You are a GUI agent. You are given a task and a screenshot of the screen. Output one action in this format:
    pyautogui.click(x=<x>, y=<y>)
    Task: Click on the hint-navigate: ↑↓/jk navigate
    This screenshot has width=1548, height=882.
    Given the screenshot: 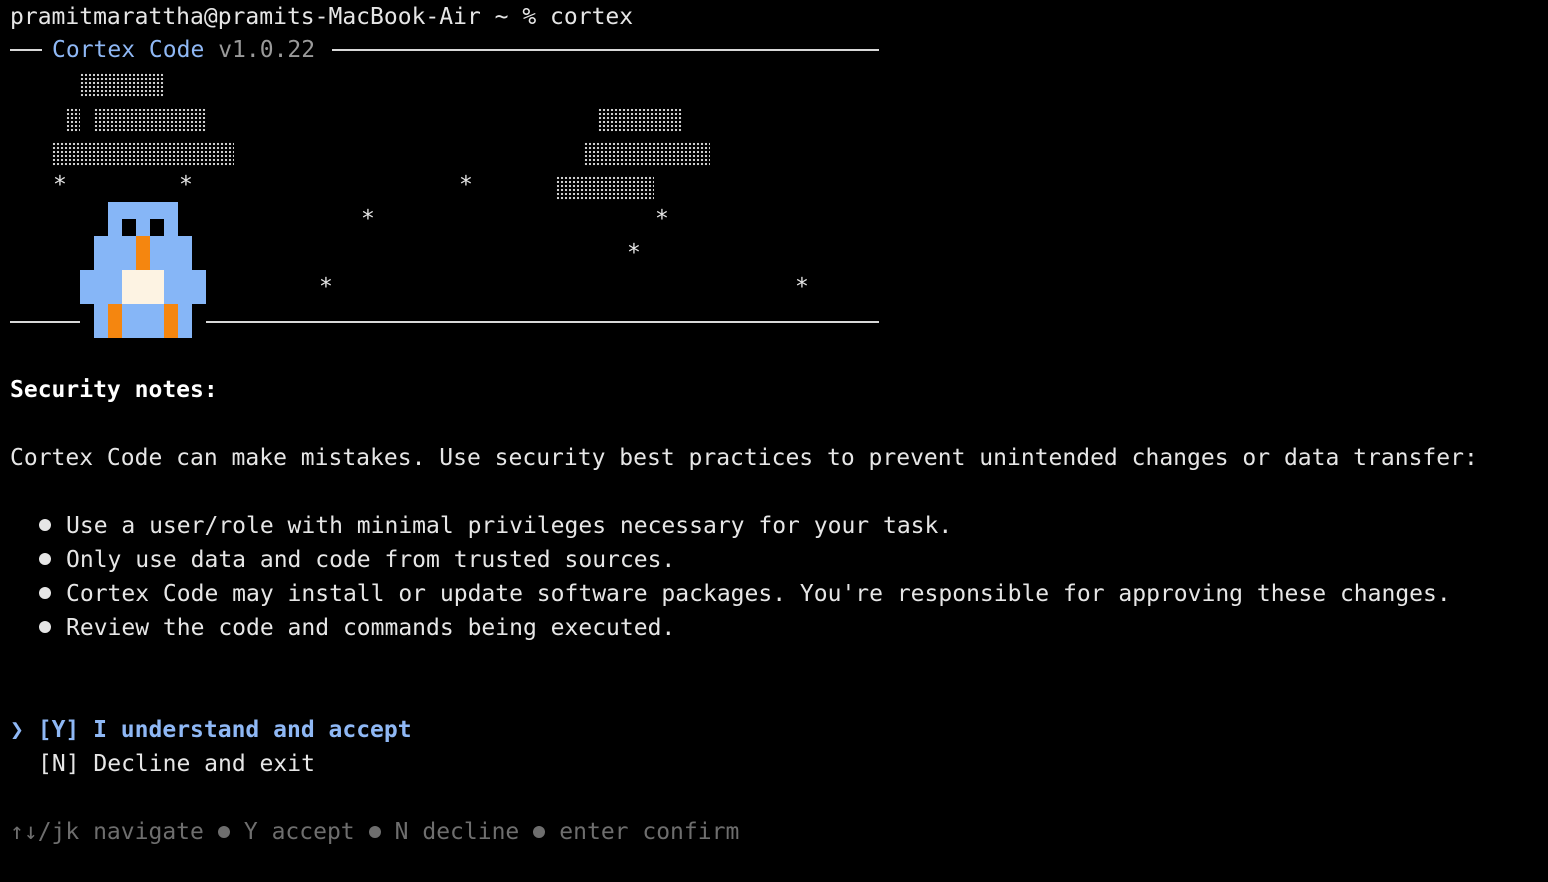 What is the action you would take?
    pyautogui.click(x=107, y=832)
    